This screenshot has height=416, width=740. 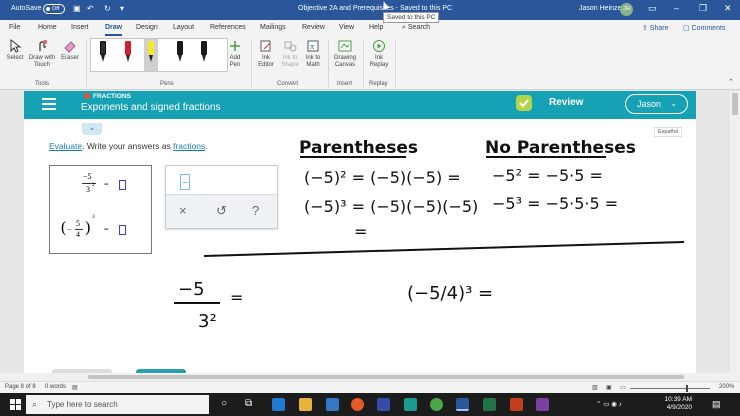 What do you see at coordinates (386, 377) in the screenshot?
I see `hscroll-thumb` at bounding box center [386, 377].